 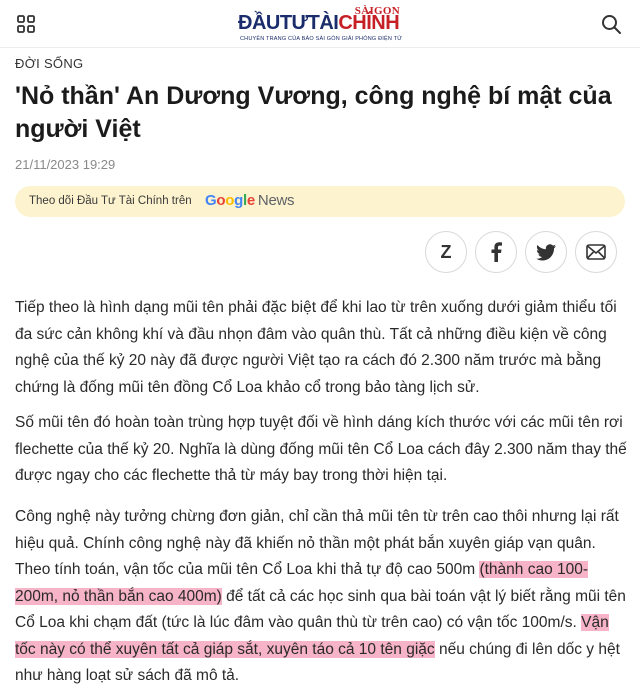 What do you see at coordinates (238, 200) in the screenshot?
I see `google-letter: g` at bounding box center [238, 200].